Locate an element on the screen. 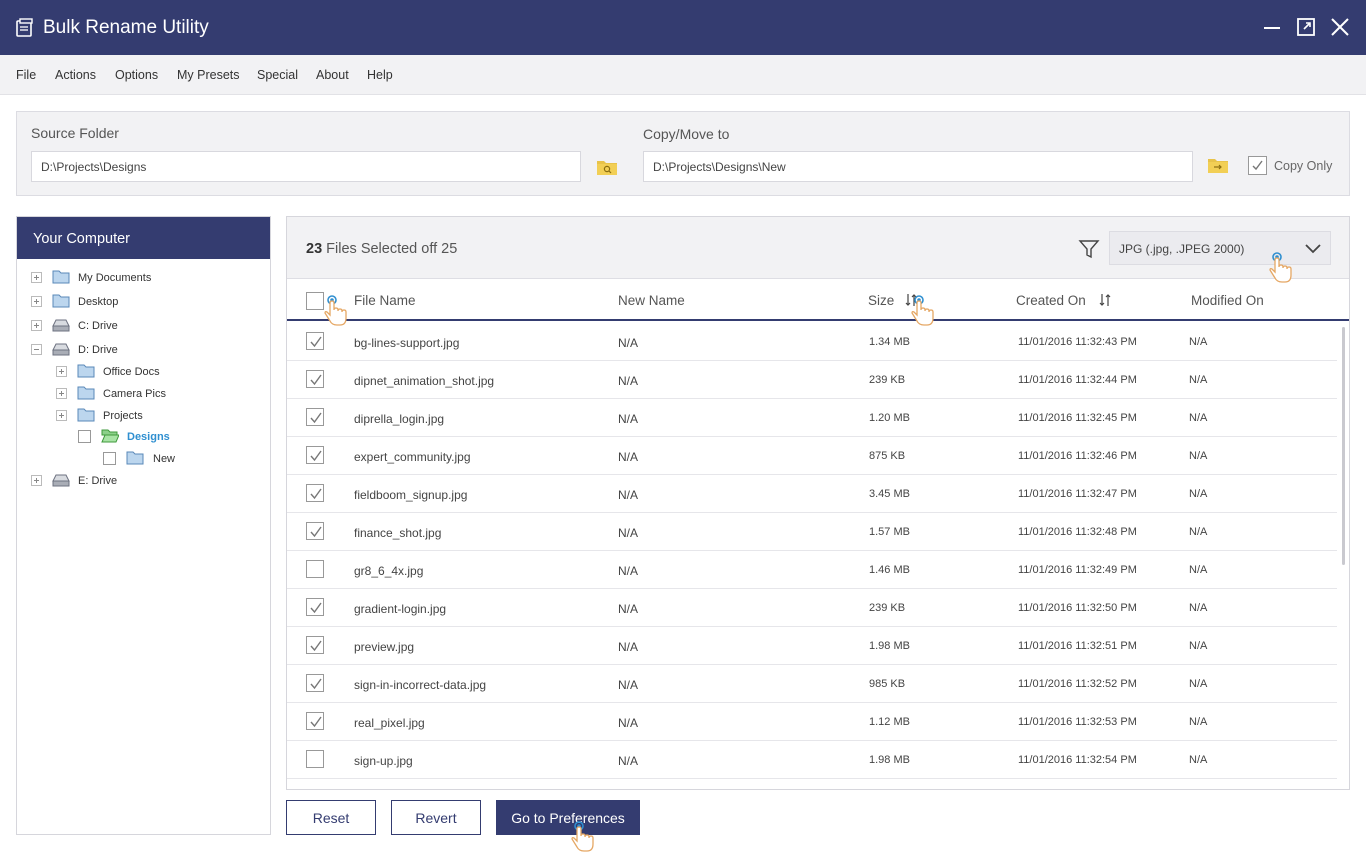  created-on: 11/01/2016 11:32:50 PM is located at coordinates (1077, 608).